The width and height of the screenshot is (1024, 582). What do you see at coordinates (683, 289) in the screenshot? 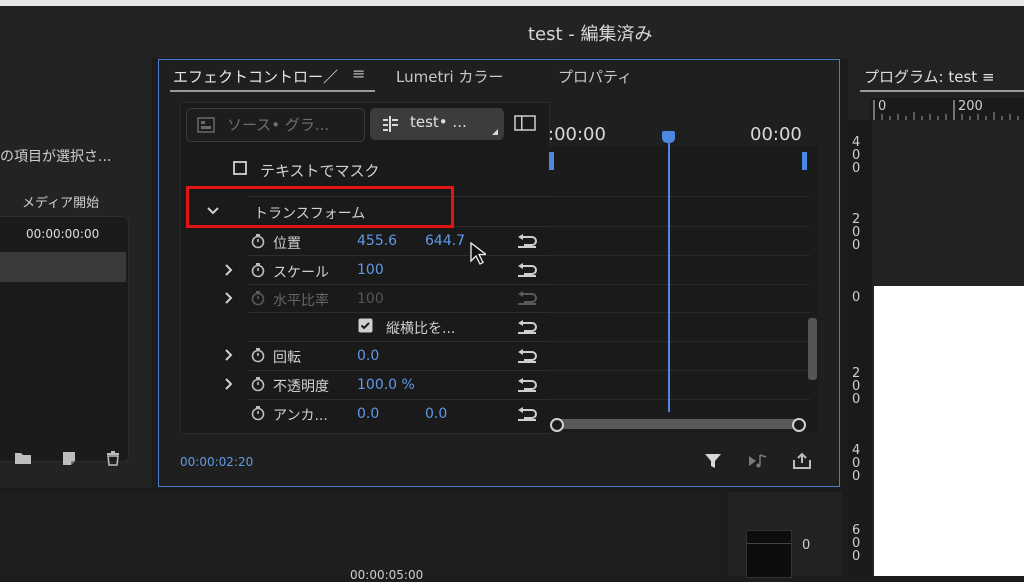
I see `keyframe-timeline` at bounding box center [683, 289].